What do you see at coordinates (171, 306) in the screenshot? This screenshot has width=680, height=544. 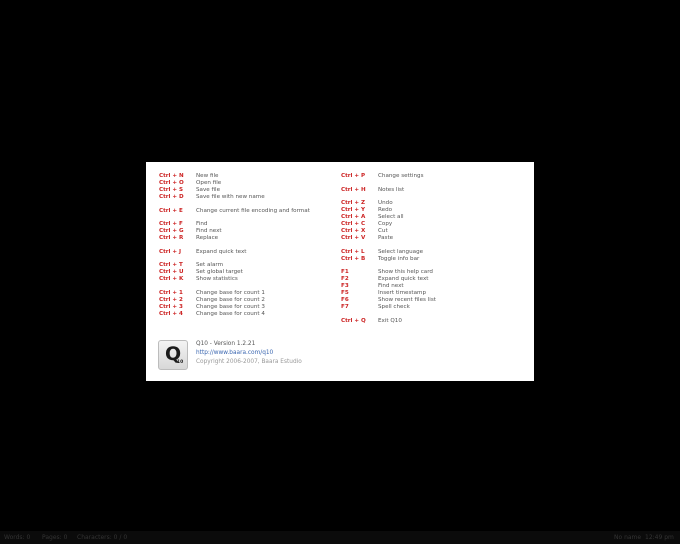 I see `shortcut-key: Ctrl + 3` at bounding box center [171, 306].